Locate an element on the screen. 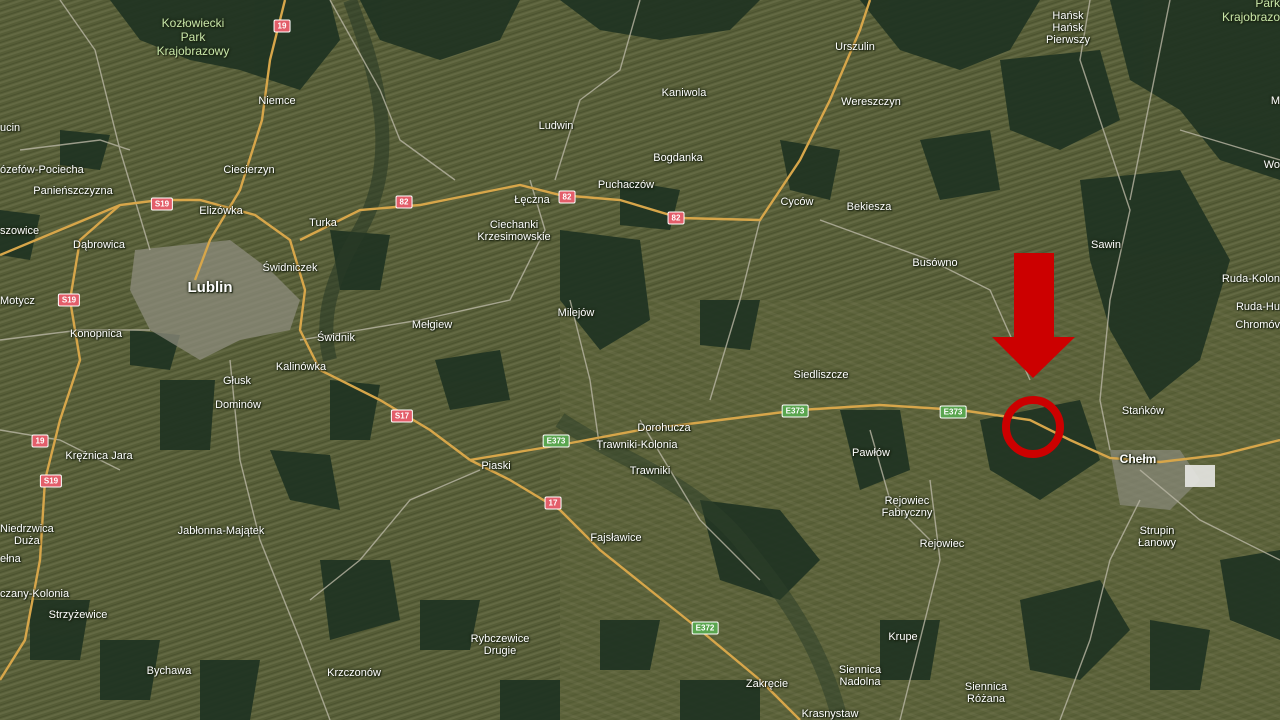 Image resolution: width=1280 pixels, height=720 pixels. place-label-krznica-jara: Krężnica Jara is located at coordinates (98, 456).